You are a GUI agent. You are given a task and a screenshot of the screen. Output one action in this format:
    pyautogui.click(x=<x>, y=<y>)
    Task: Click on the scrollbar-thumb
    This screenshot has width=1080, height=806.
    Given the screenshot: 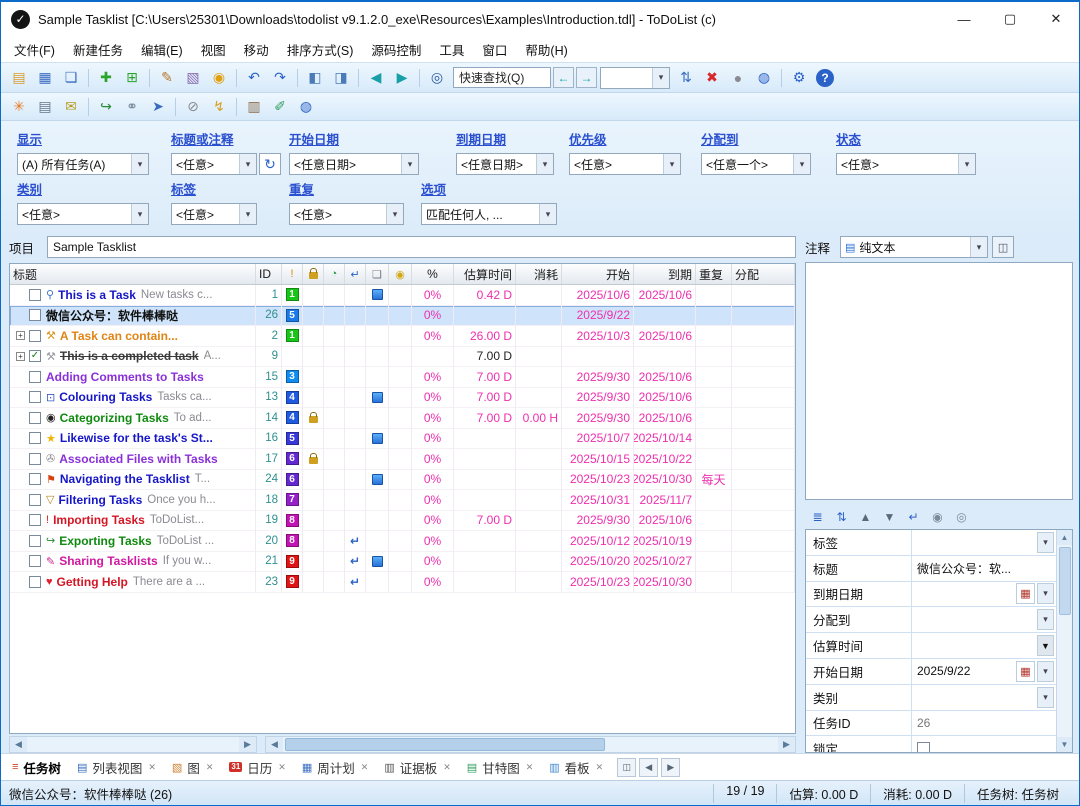 What is the action you would take?
    pyautogui.click(x=445, y=744)
    